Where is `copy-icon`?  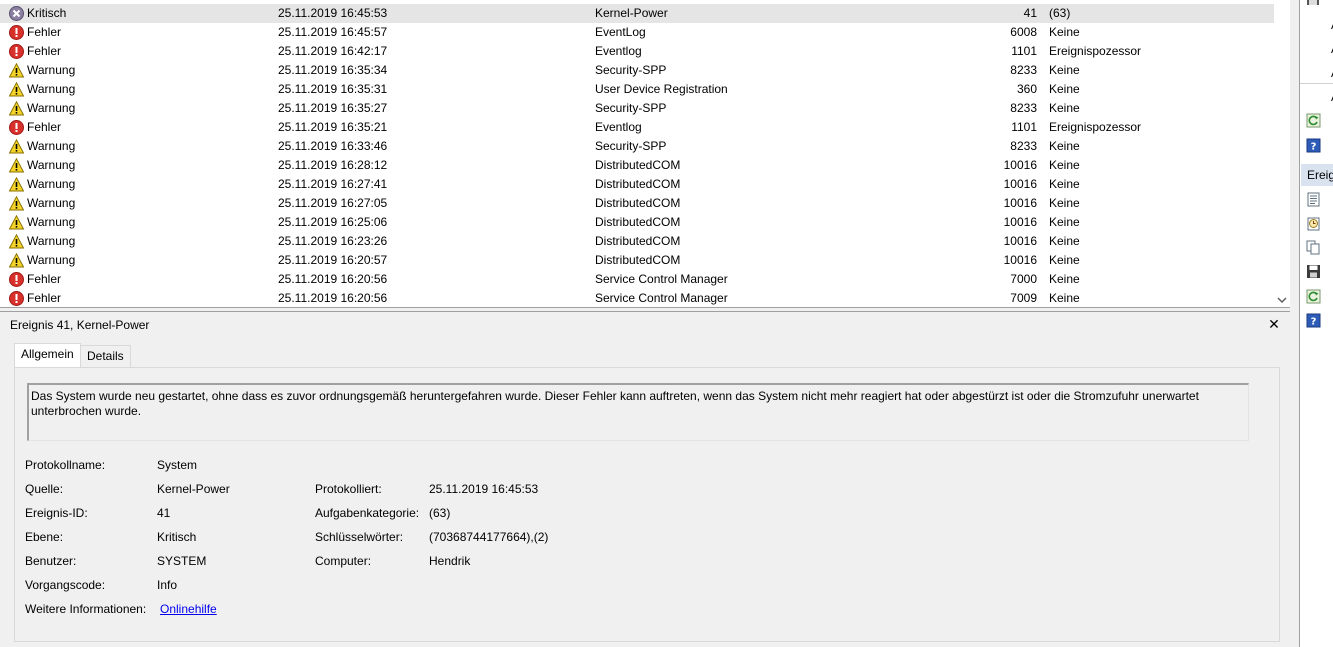
copy-icon is located at coordinates (1313, 247).